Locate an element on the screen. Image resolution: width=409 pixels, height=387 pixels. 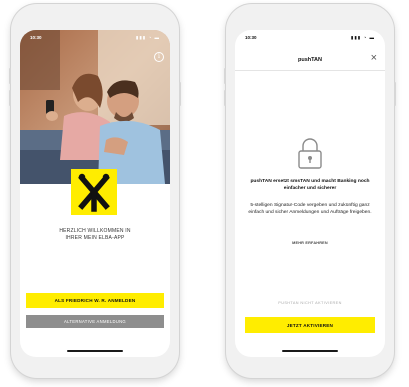
modal-title: pushTAN is located at coordinates (310, 60).